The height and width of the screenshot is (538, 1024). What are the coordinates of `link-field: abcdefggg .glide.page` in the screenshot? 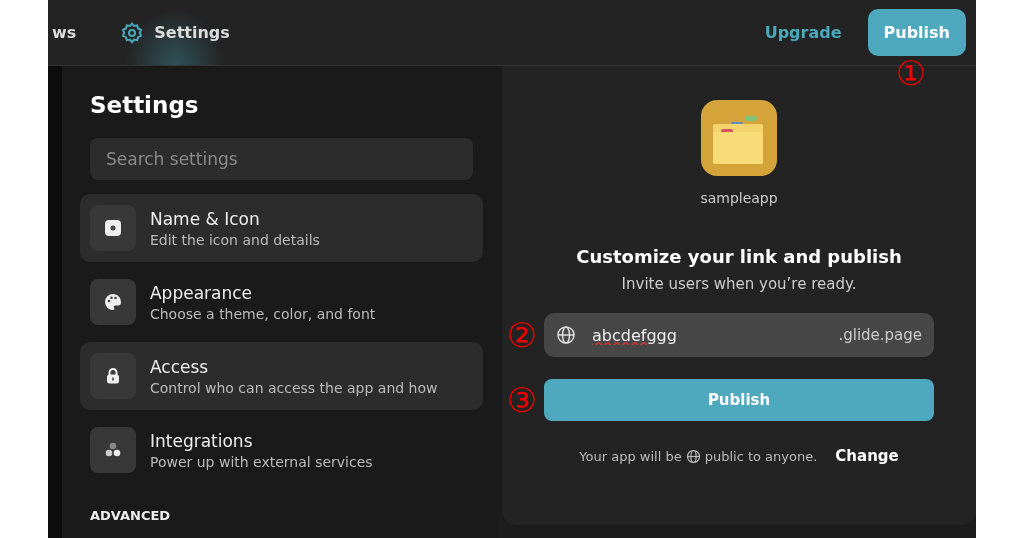 It's located at (739, 335).